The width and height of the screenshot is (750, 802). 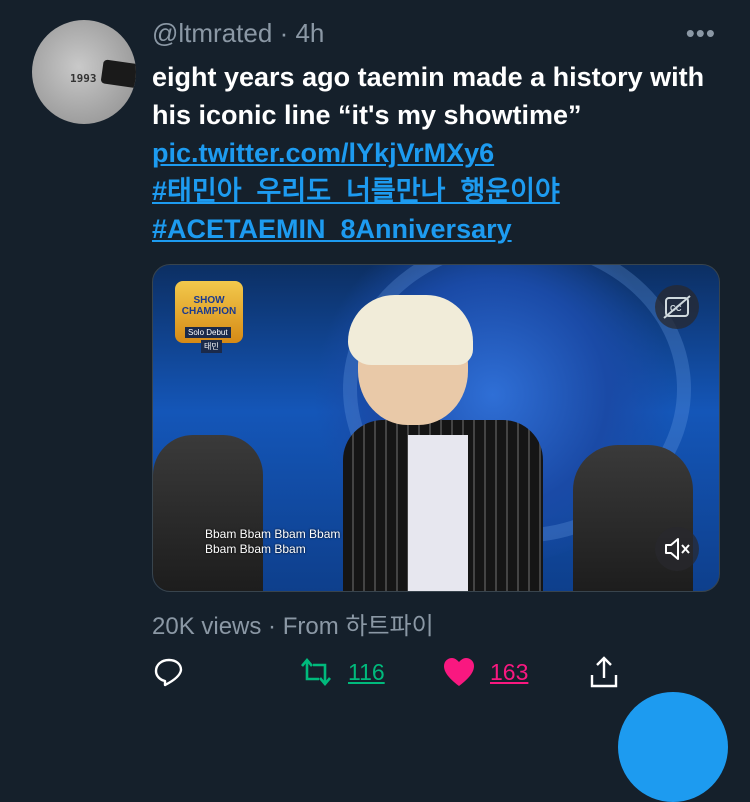 What do you see at coordinates (118, 74) in the screenshot?
I see `avatar-watch-band` at bounding box center [118, 74].